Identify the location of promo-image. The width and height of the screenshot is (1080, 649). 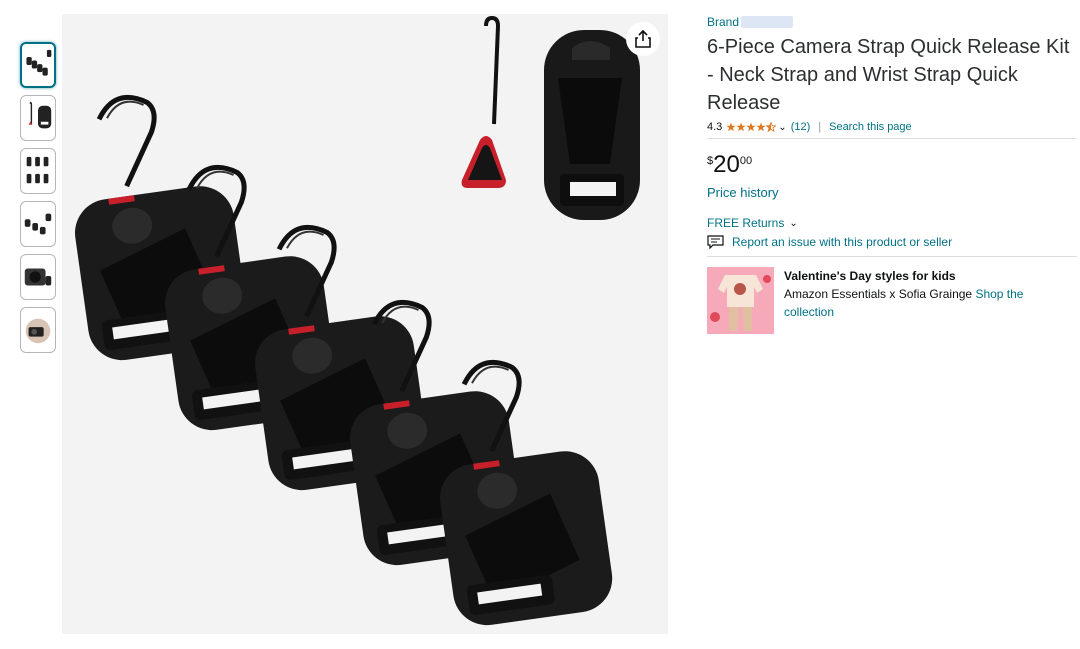
(740, 300).